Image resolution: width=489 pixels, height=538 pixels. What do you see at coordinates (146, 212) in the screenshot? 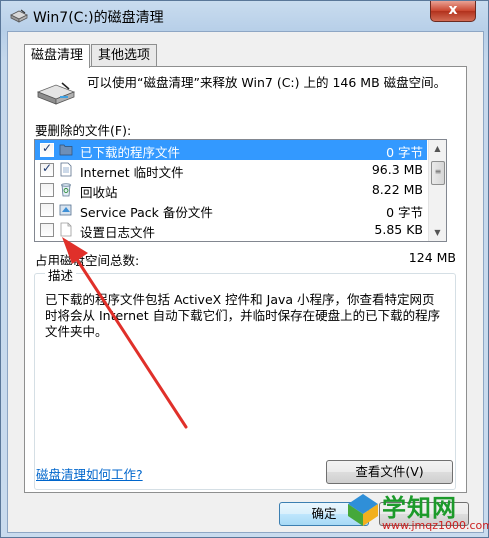
I see `file-name: Service Pack 备份文件` at bounding box center [146, 212].